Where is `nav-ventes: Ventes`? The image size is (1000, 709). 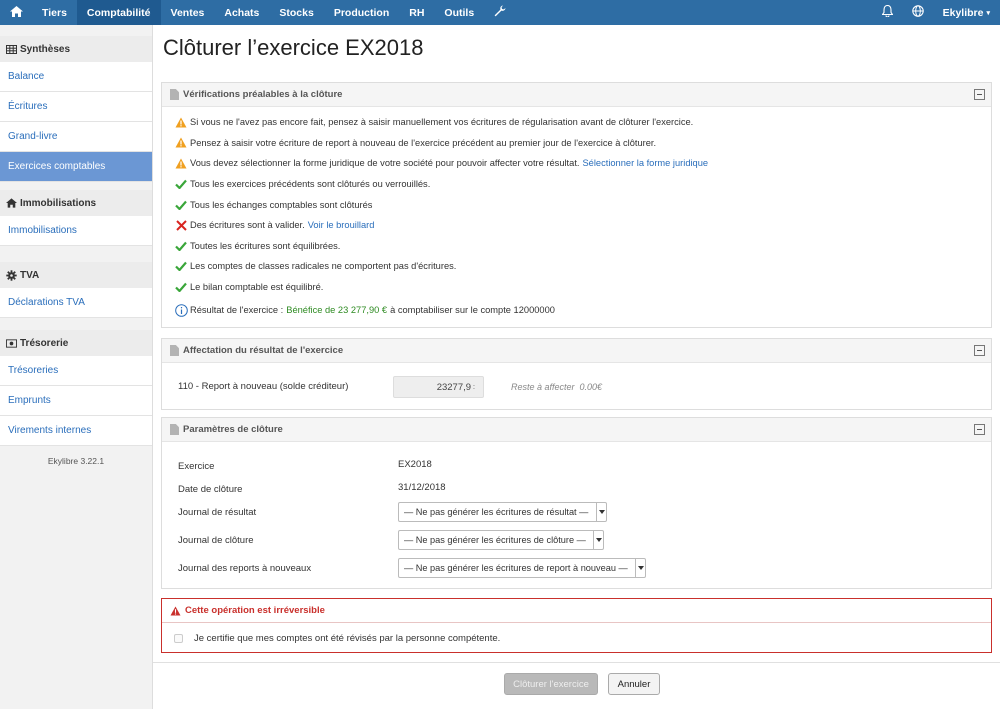 nav-ventes: Ventes is located at coordinates (188, 12).